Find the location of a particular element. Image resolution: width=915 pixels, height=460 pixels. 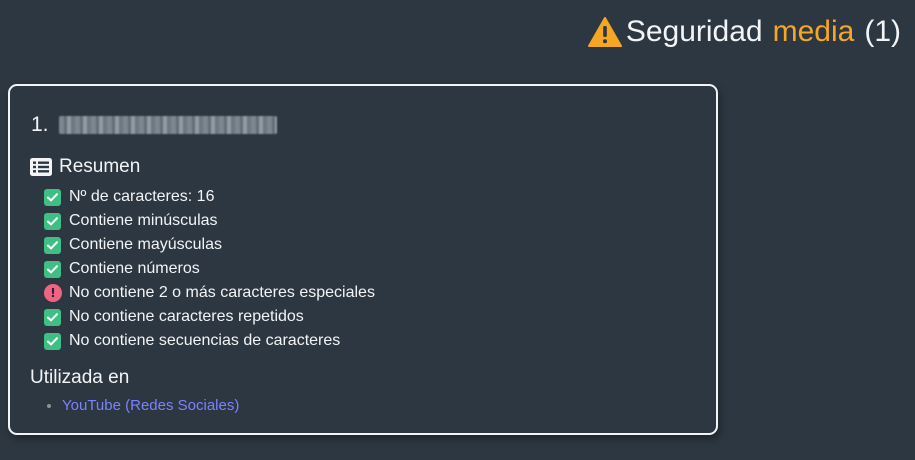

requirement-label: Contiene mayúsculas is located at coordinates (145, 244).